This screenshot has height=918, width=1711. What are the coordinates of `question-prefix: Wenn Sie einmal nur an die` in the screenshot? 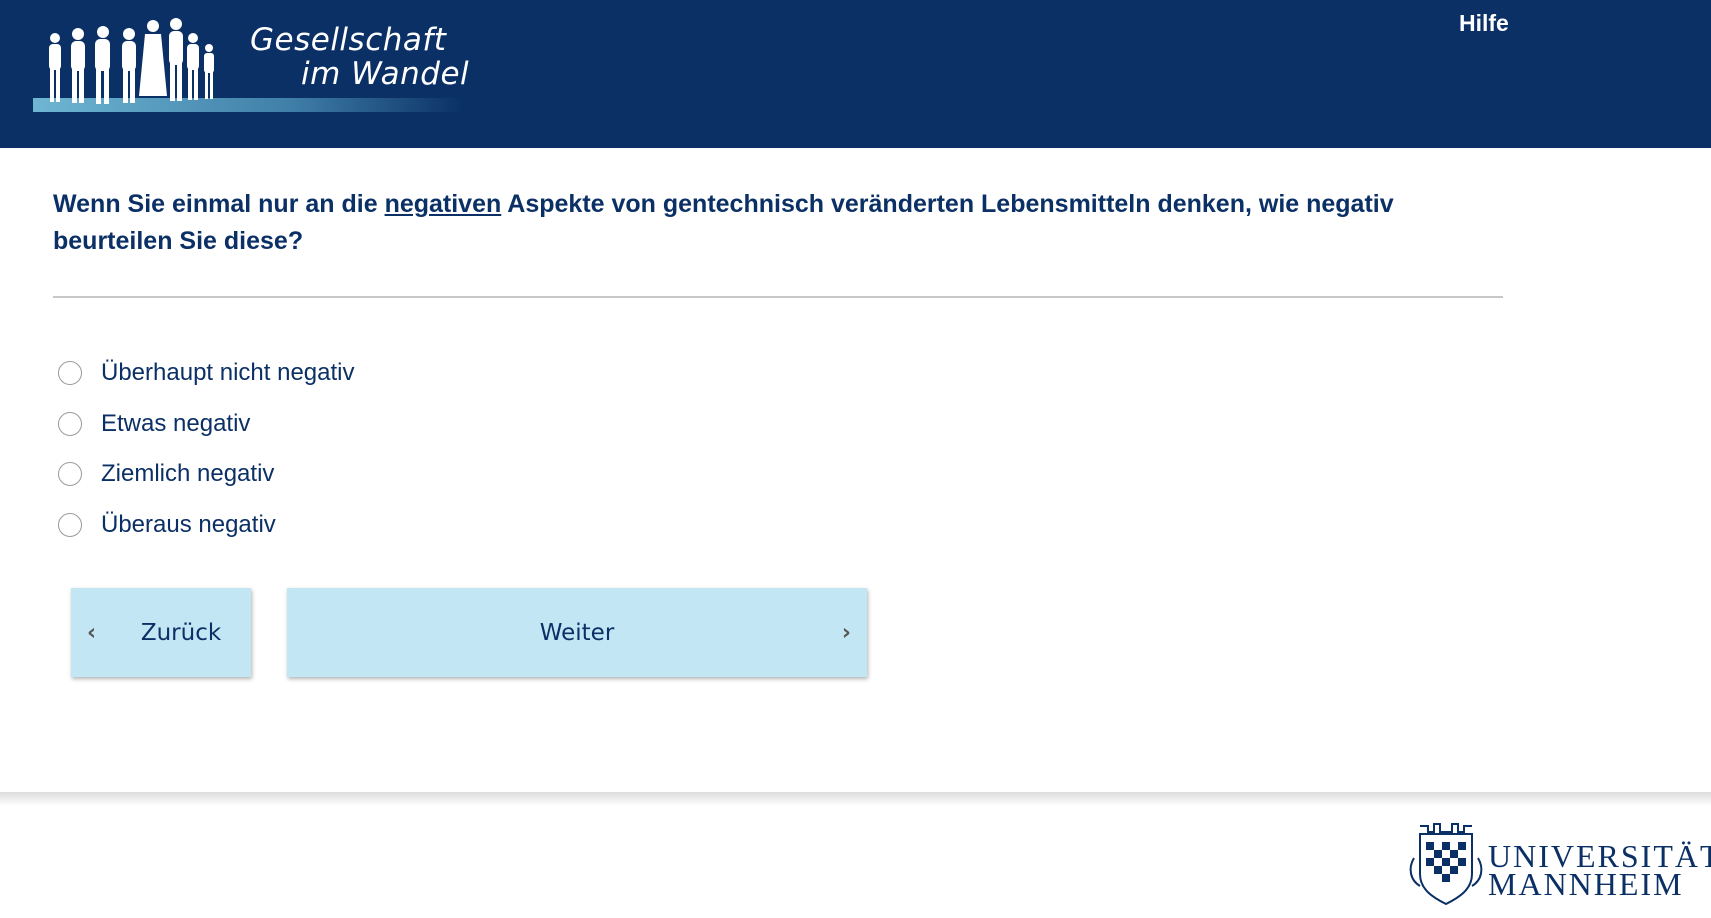 It's located at (219, 204).